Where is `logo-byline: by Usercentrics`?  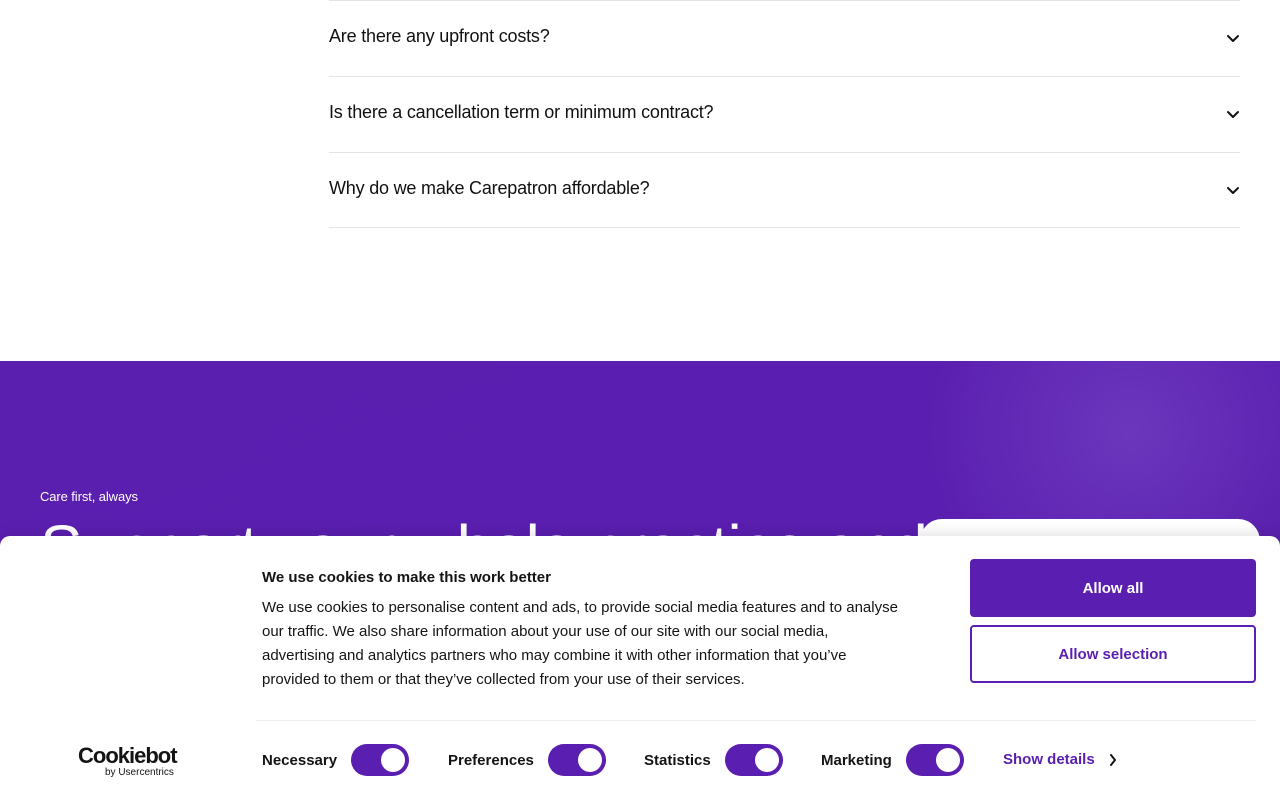
logo-byline: by Usercentrics is located at coordinates (139, 772).